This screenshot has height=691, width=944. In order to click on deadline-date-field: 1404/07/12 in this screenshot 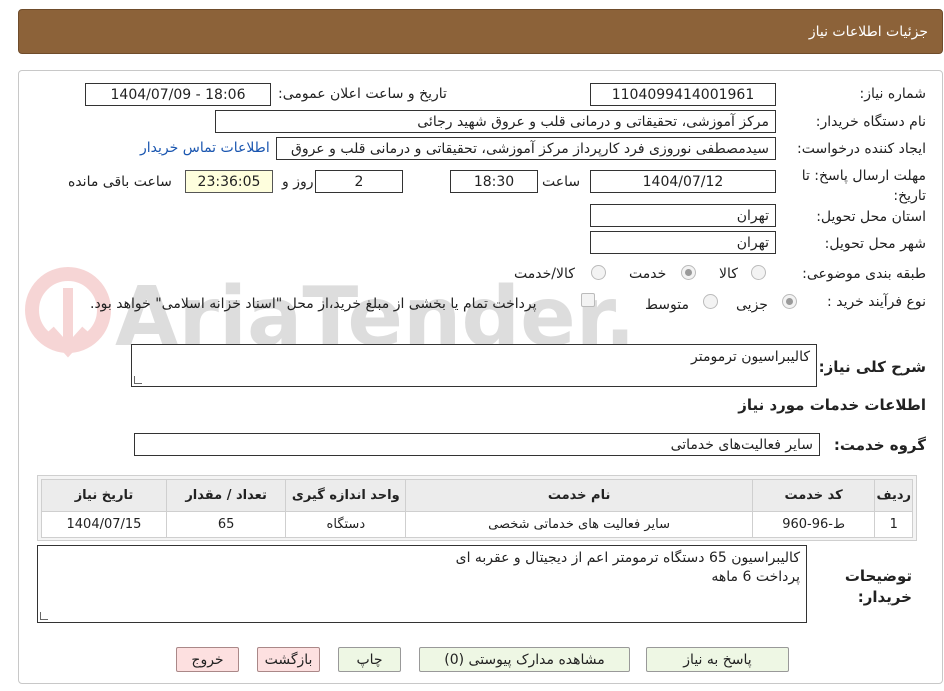, I will do `click(683, 181)`.